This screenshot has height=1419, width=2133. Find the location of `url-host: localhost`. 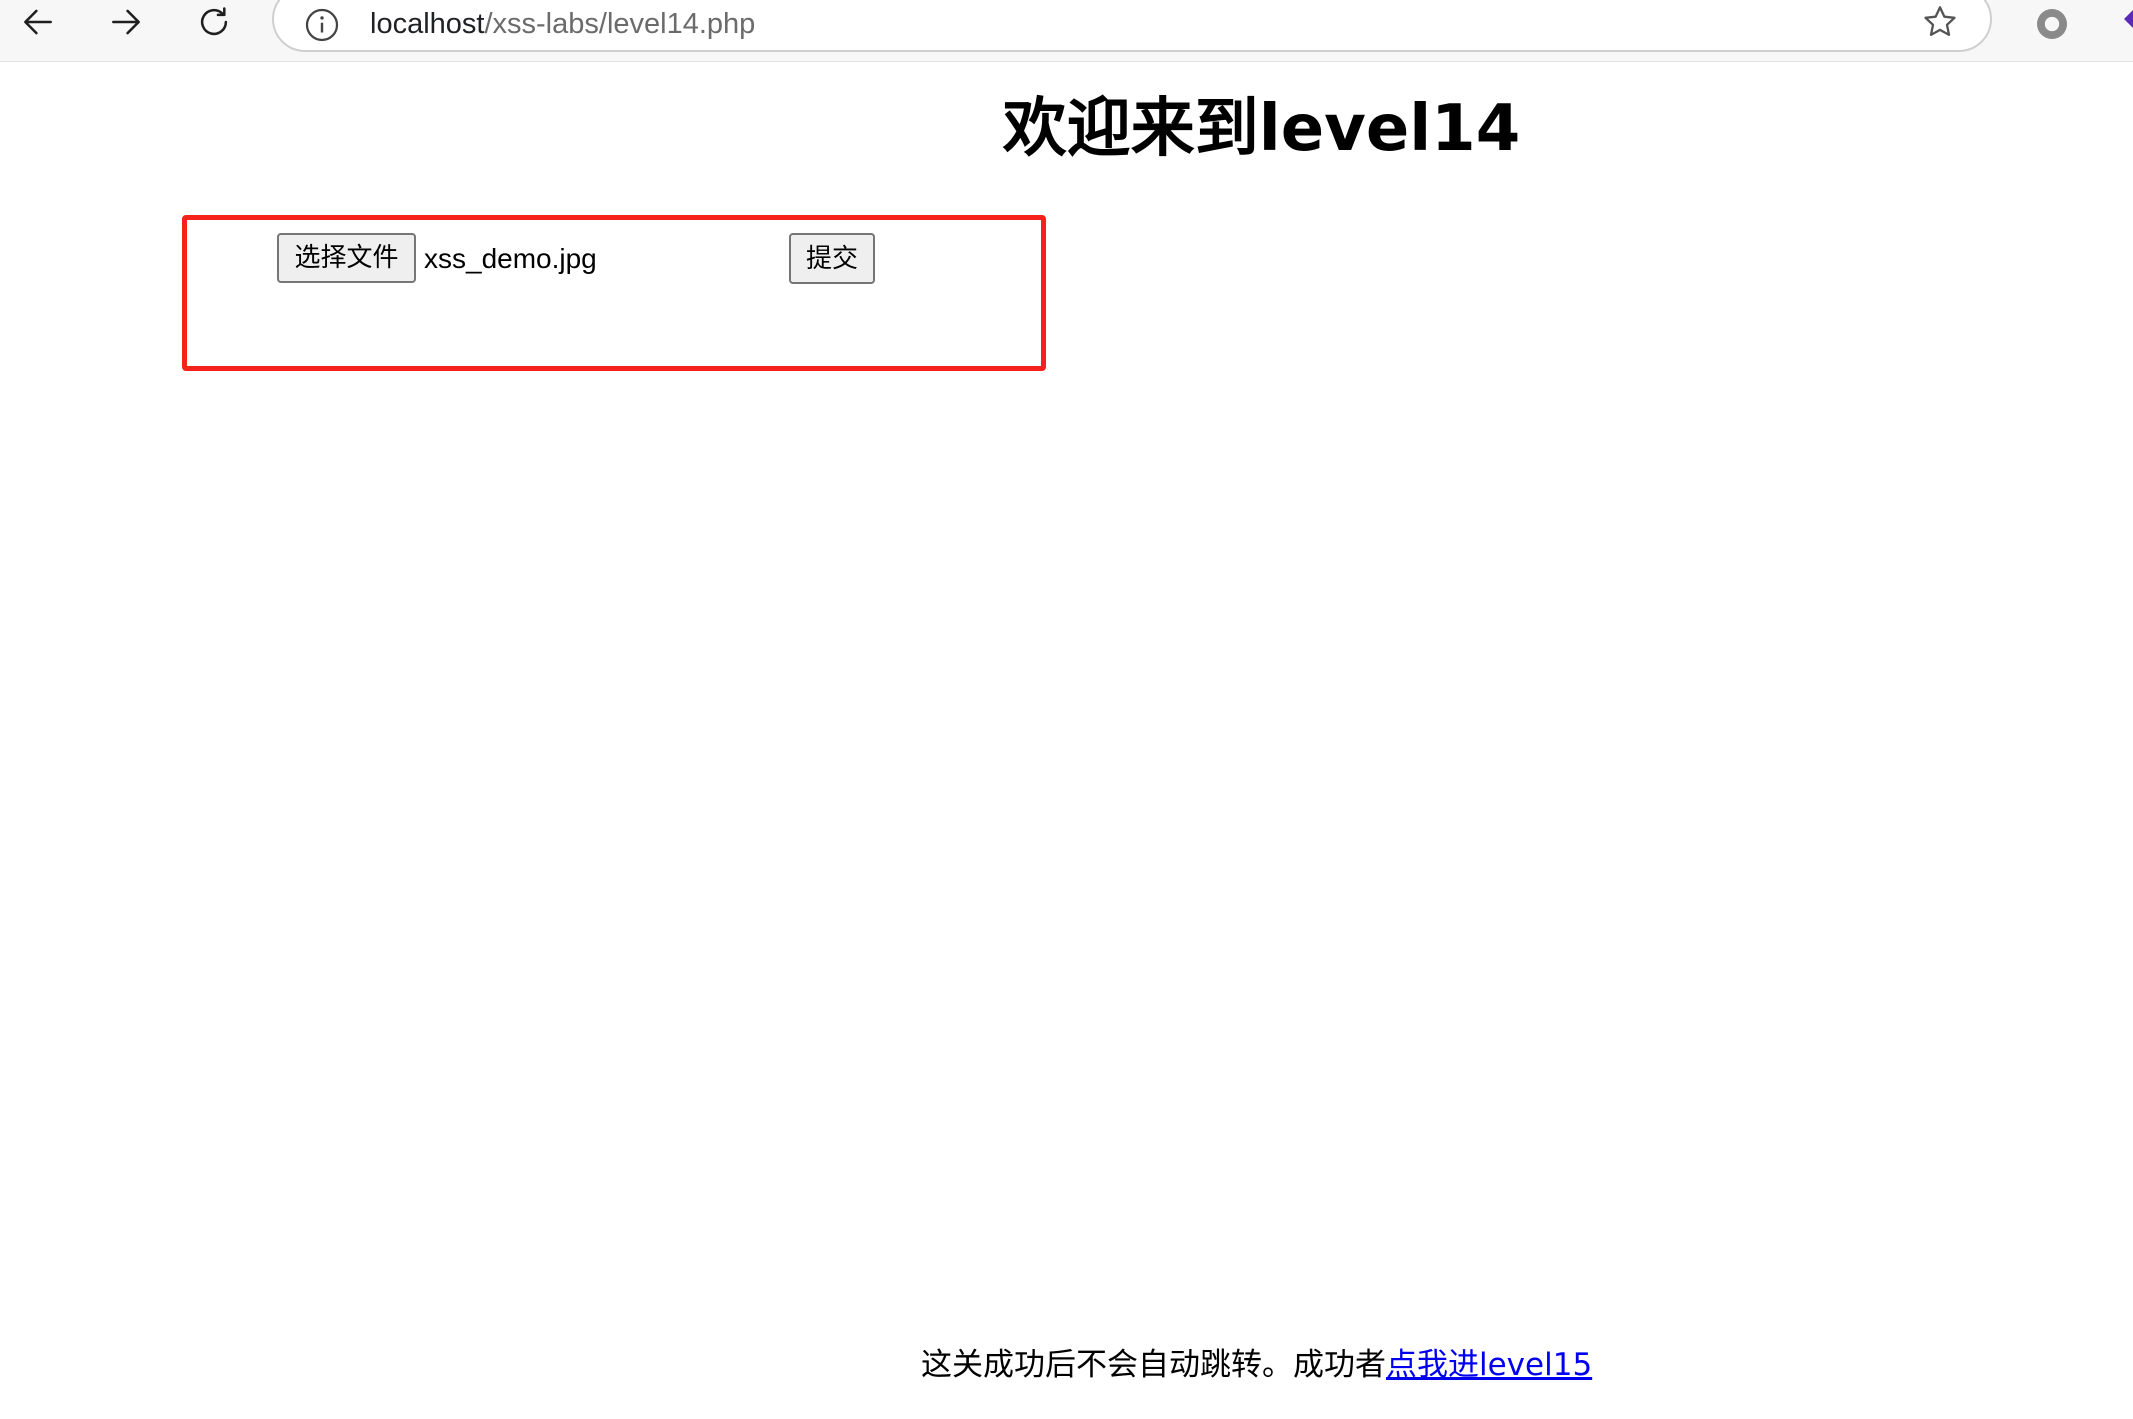

url-host: localhost is located at coordinates (427, 24).